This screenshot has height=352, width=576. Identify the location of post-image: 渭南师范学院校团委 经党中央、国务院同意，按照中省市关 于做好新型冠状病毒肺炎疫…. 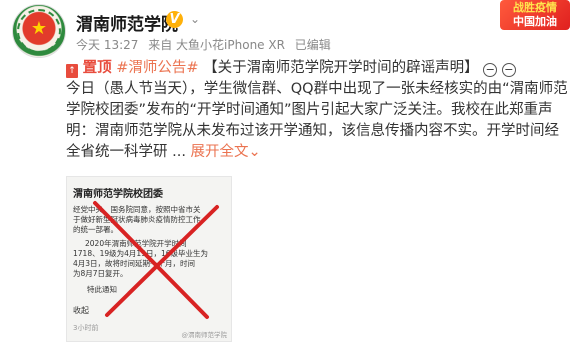
(149, 259).